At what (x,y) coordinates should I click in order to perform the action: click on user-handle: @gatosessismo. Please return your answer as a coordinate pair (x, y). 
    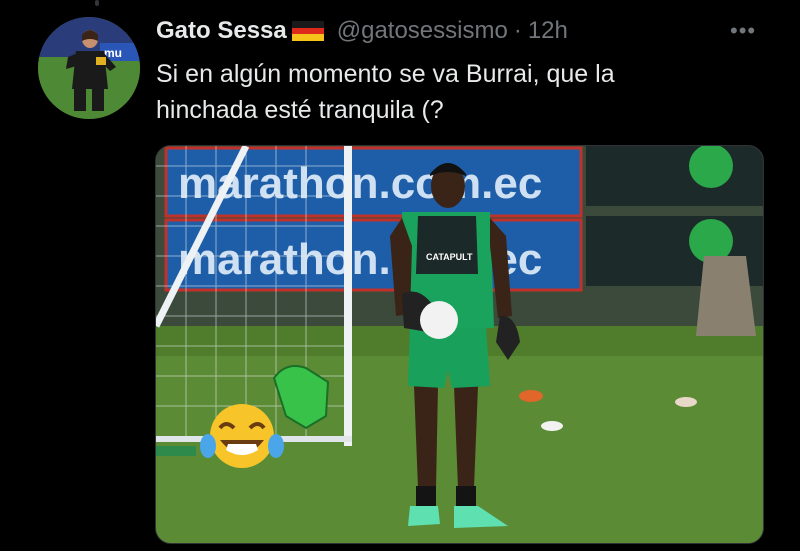
    Looking at the image, I should click on (422, 31).